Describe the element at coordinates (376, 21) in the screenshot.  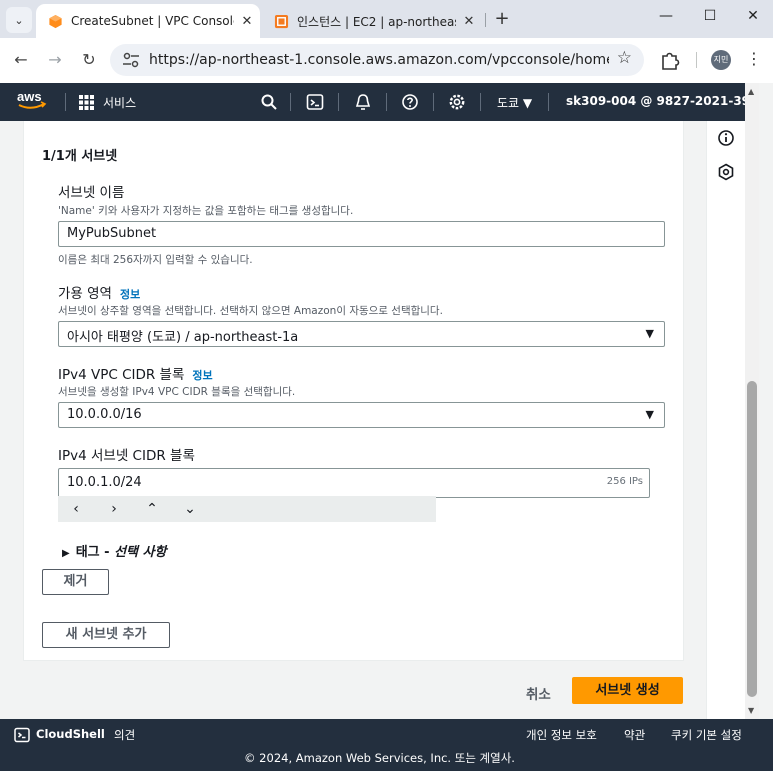
I see `tab-title: 인스턴스 | EC2 | ap-northeast-` at that location.